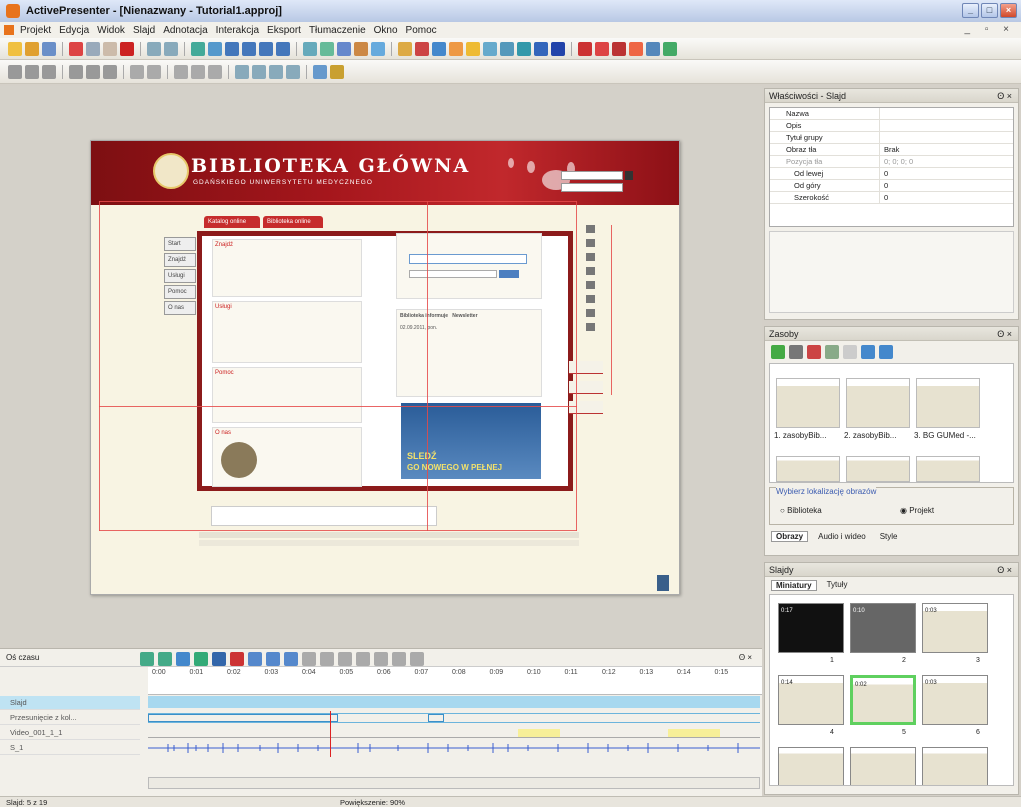  What do you see at coordinates (345, 659) in the screenshot?
I see `cut-range-icon` at bounding box center [345, 659].